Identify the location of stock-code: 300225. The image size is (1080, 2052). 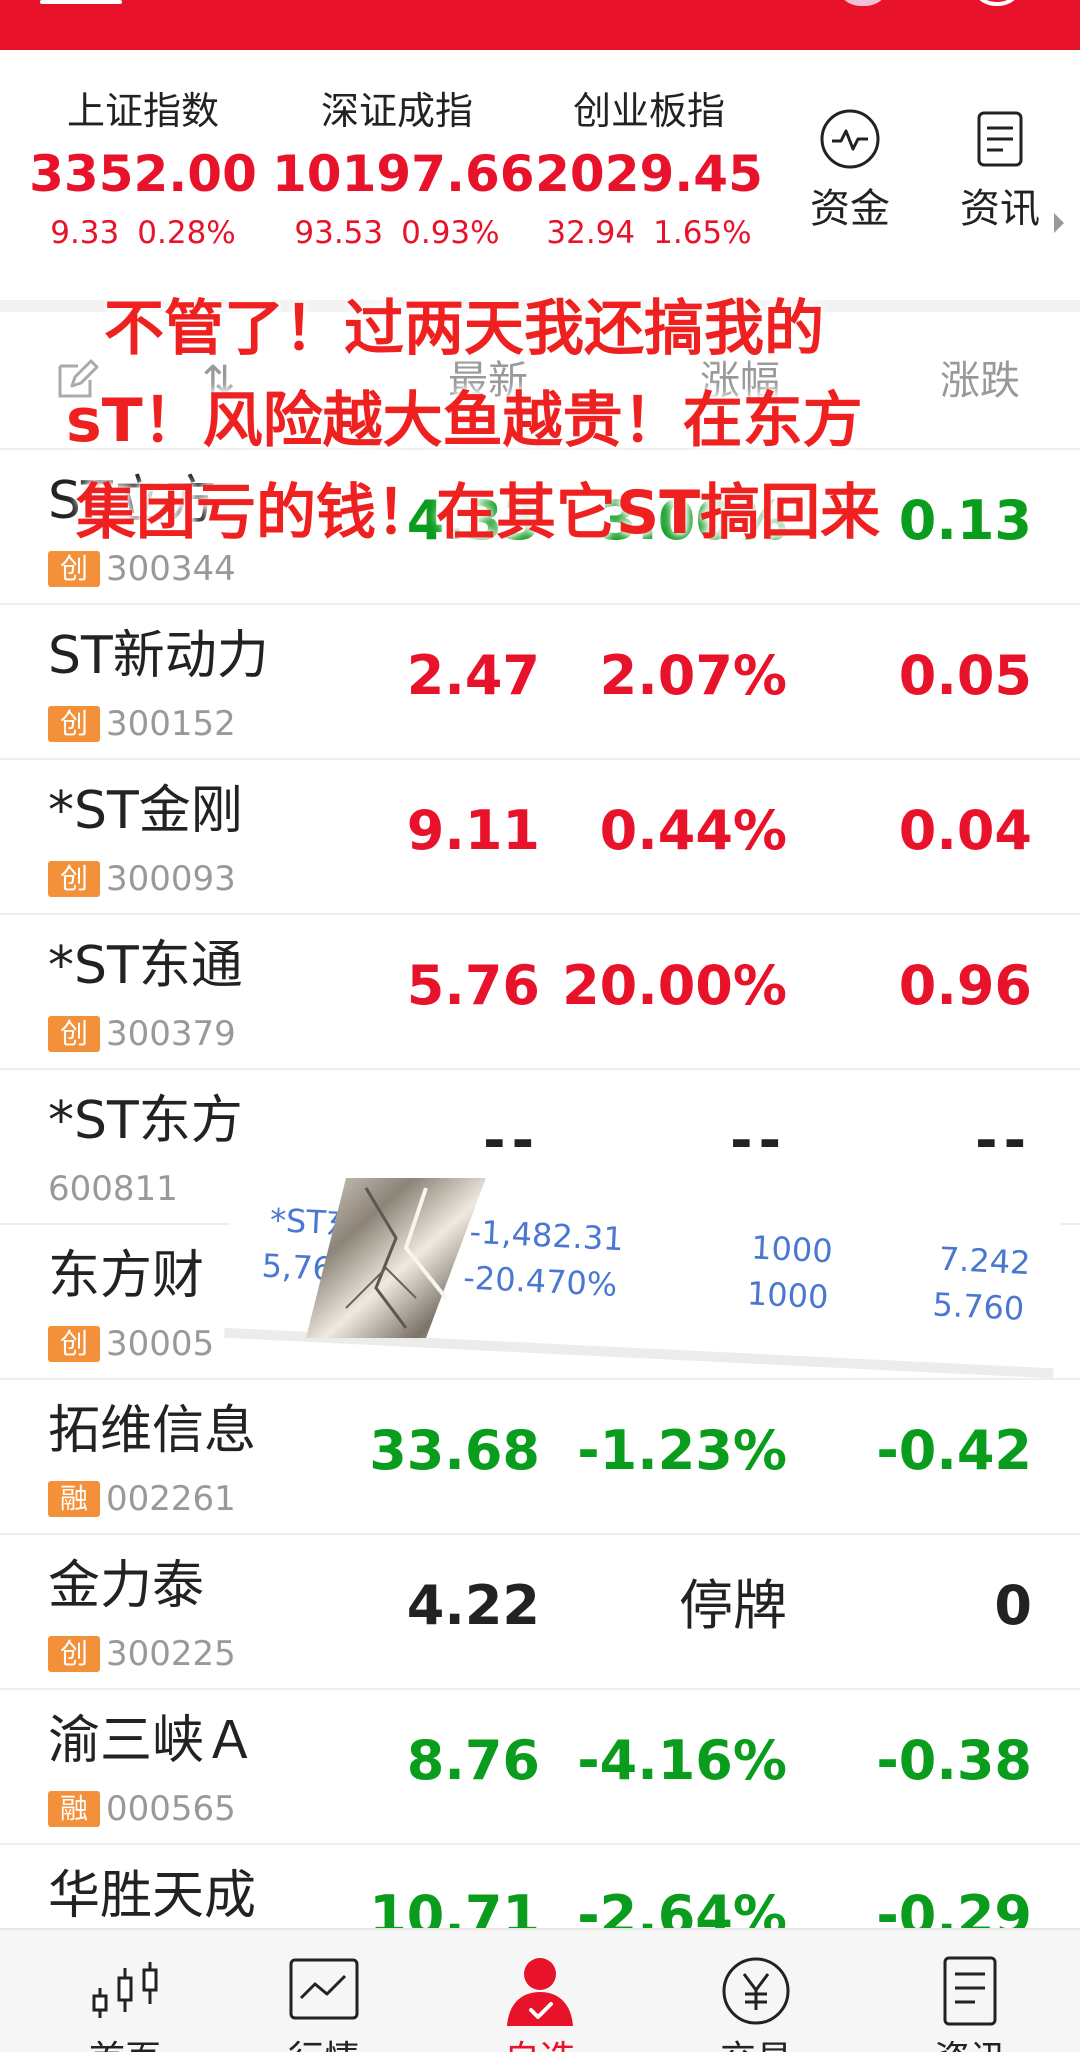
(171, 1654).